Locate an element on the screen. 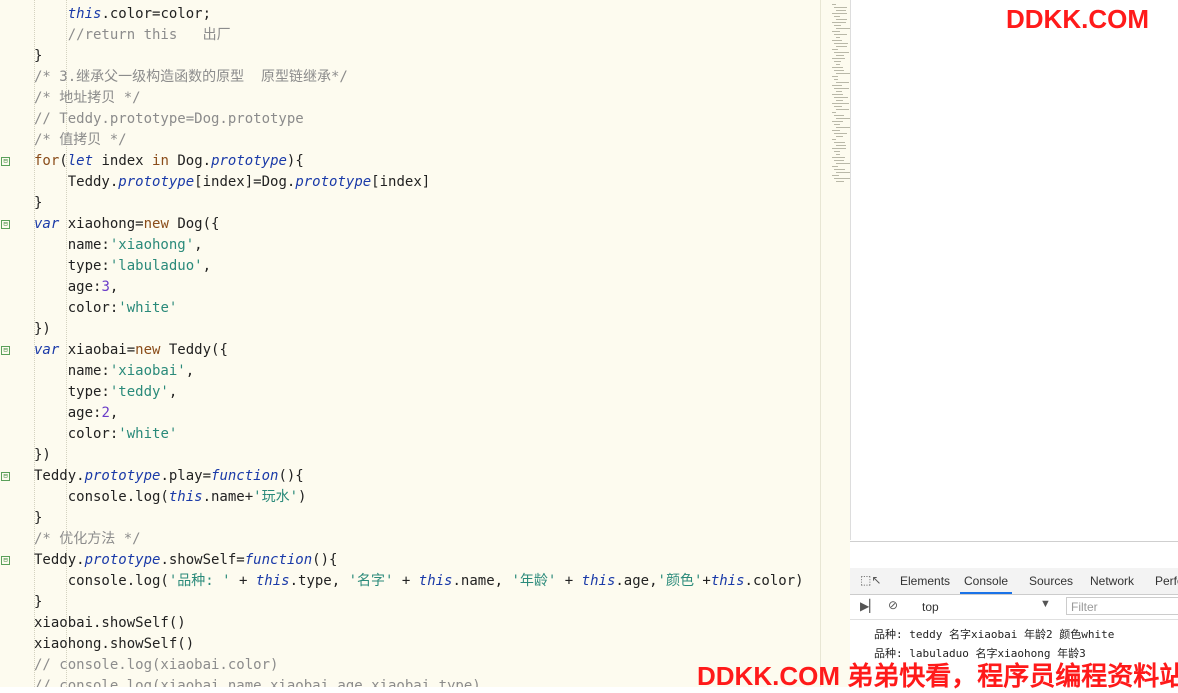 The height and width of the screenshot is (693, 1178). code-line: var xiaobai=new Teddy({ is located at coordinates (419, 350).